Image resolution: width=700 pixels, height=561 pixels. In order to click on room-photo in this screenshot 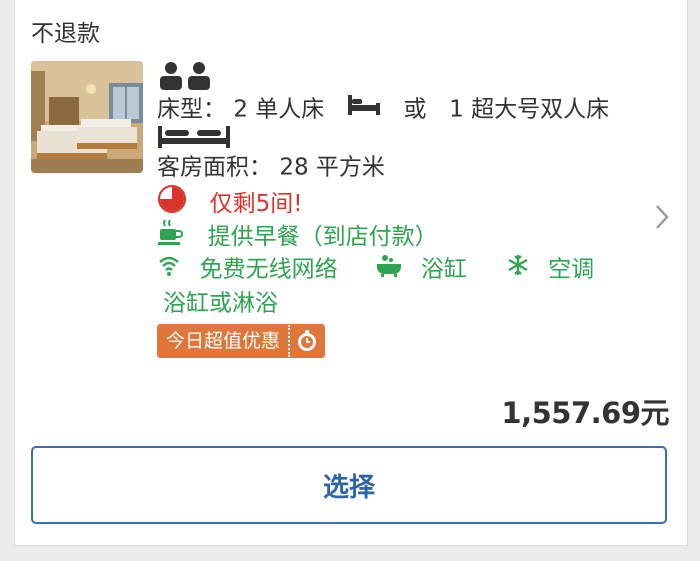, I will do `click(87, 117)`.